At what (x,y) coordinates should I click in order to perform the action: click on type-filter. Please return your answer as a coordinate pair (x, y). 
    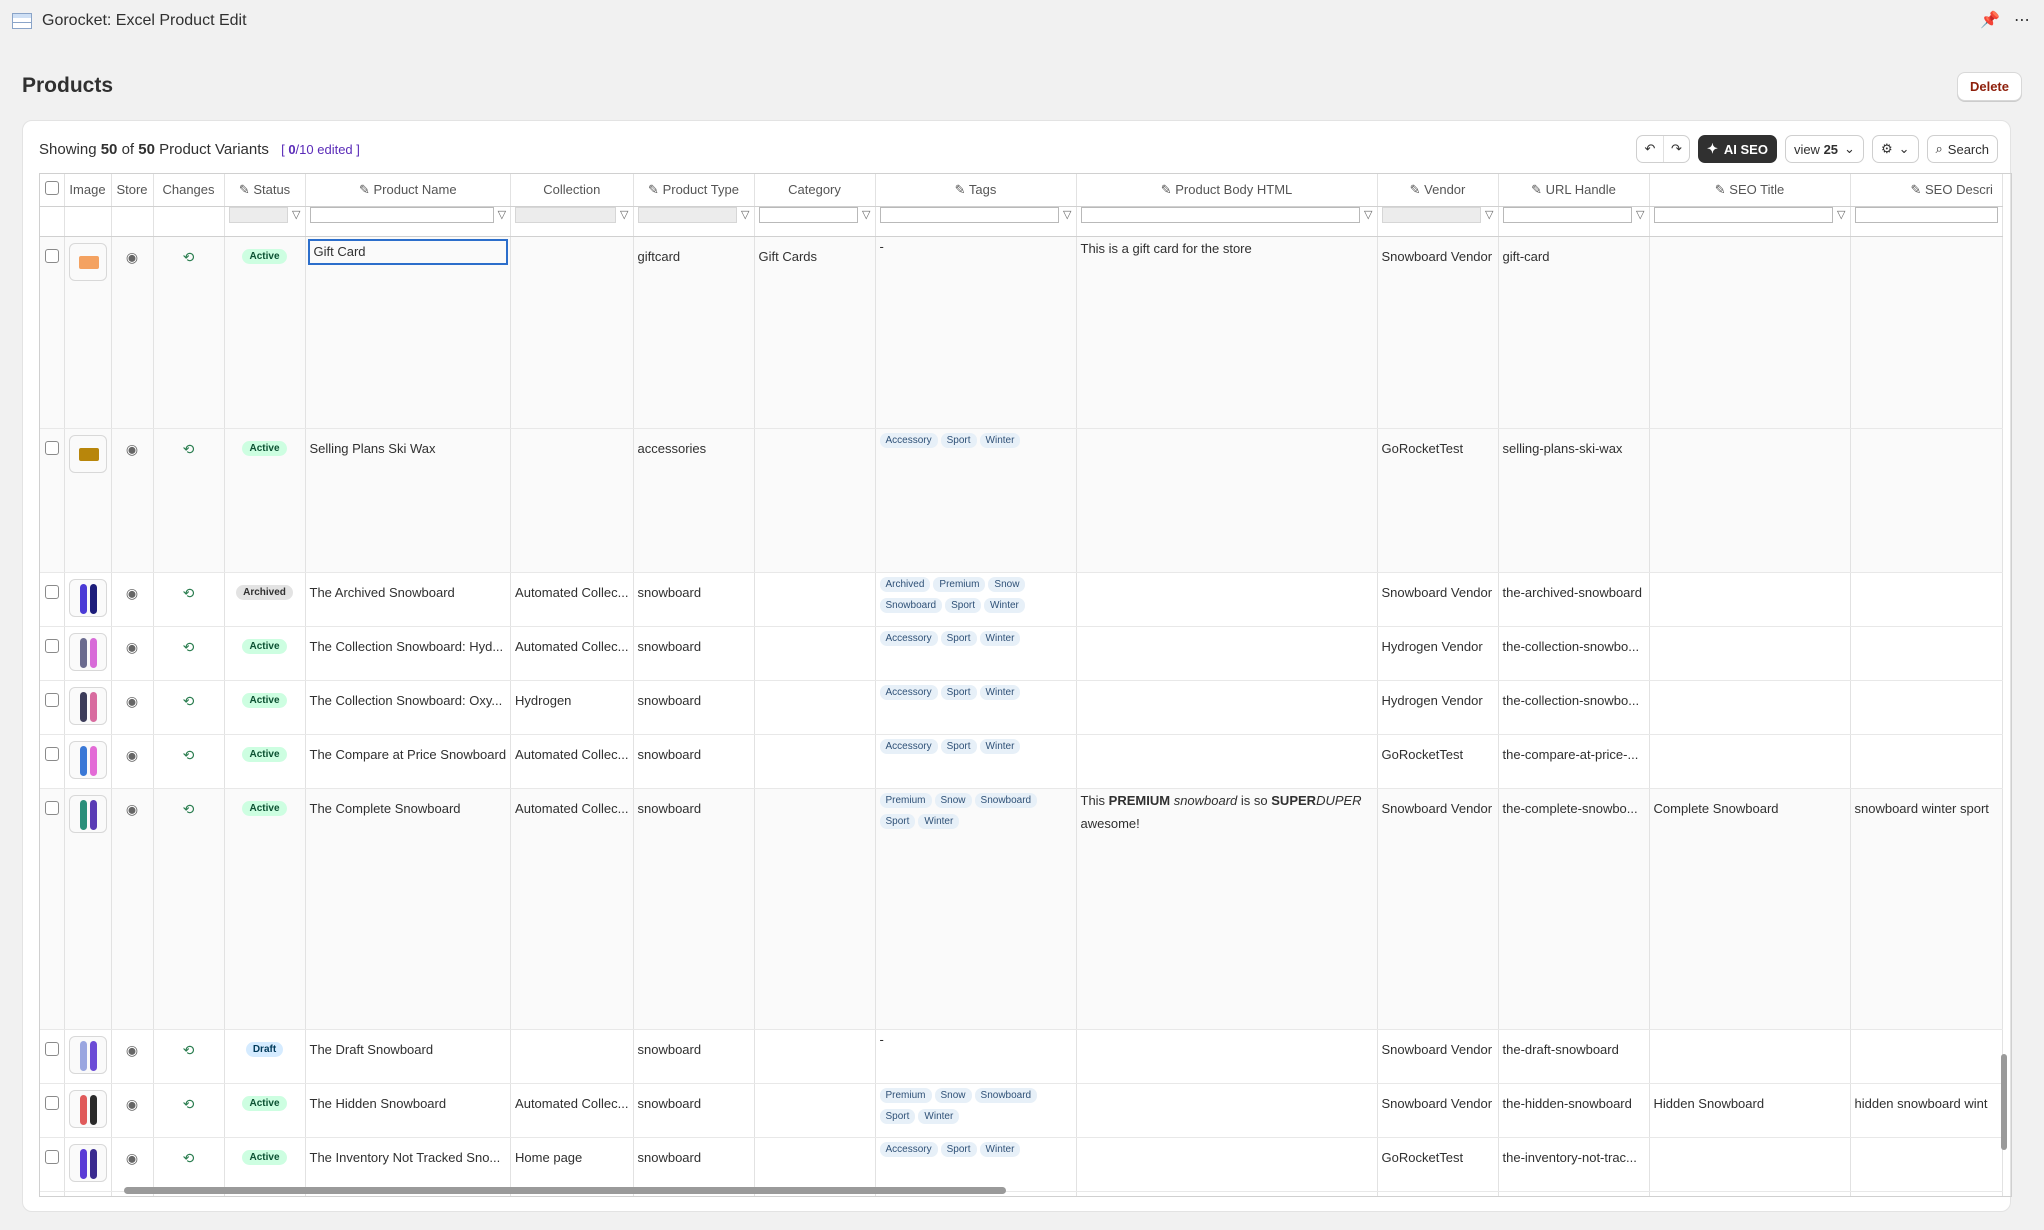
    Looking at the image, I should click on (687, 214).